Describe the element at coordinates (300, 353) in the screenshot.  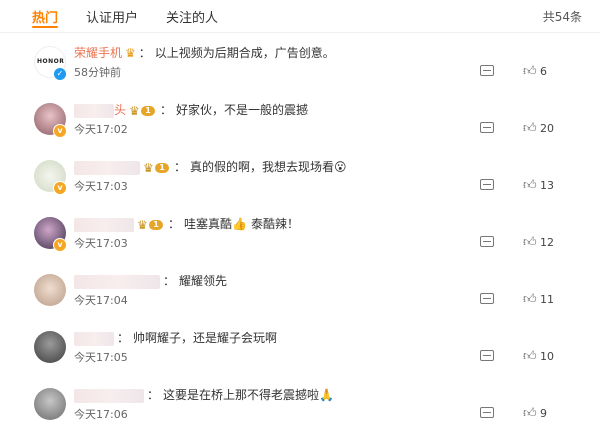
I see `comment-item: ：帅啊耀子，还是耀子会玩啊 今天17:05 👍︎ 10` at that location.